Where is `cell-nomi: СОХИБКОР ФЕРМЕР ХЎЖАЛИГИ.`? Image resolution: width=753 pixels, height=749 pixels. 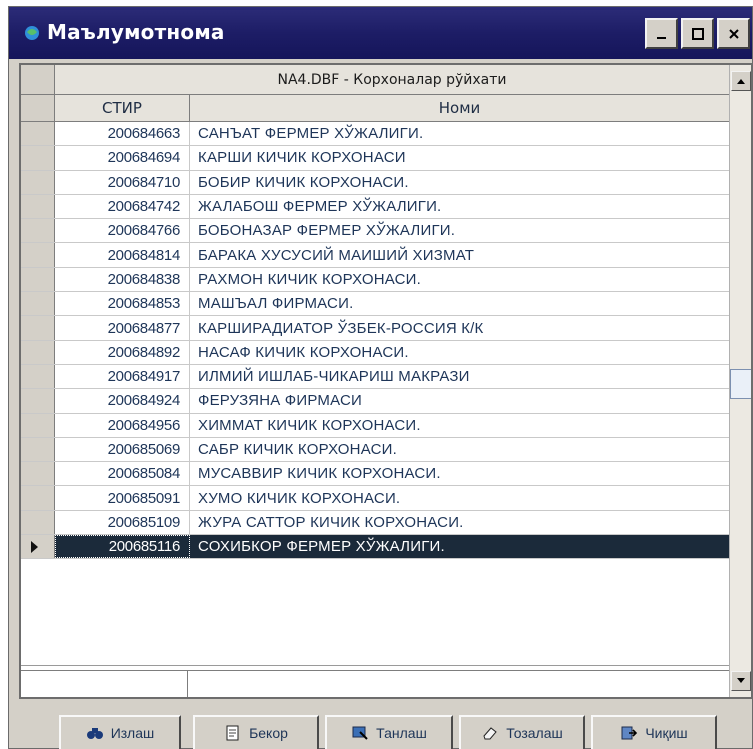 cell-nomi: СОХИБКОР ФЕРМЕР ХЎЖАЛИГИ. is located at coordinates (459, 547).